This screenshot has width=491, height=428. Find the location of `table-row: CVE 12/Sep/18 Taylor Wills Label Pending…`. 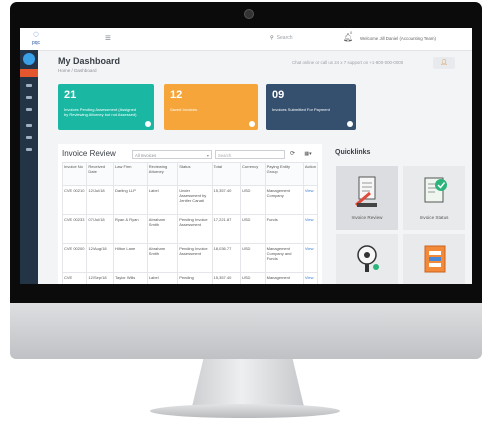

table-row: CVE 12/Sep/18 Taylor Wills Label Pending… is located at coordinates (190, 278).